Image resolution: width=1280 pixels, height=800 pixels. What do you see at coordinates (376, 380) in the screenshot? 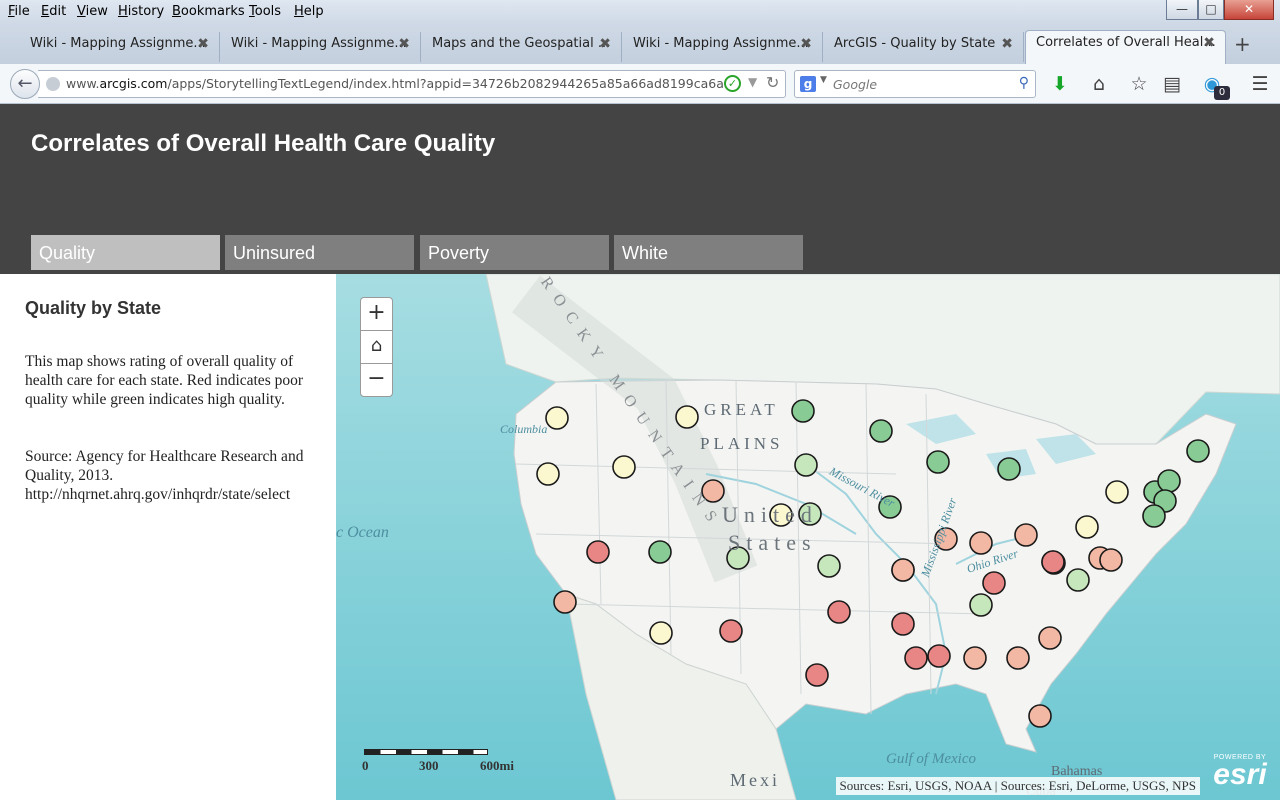
I see `zoom-out-button: −` at bounding box center [376, 380].